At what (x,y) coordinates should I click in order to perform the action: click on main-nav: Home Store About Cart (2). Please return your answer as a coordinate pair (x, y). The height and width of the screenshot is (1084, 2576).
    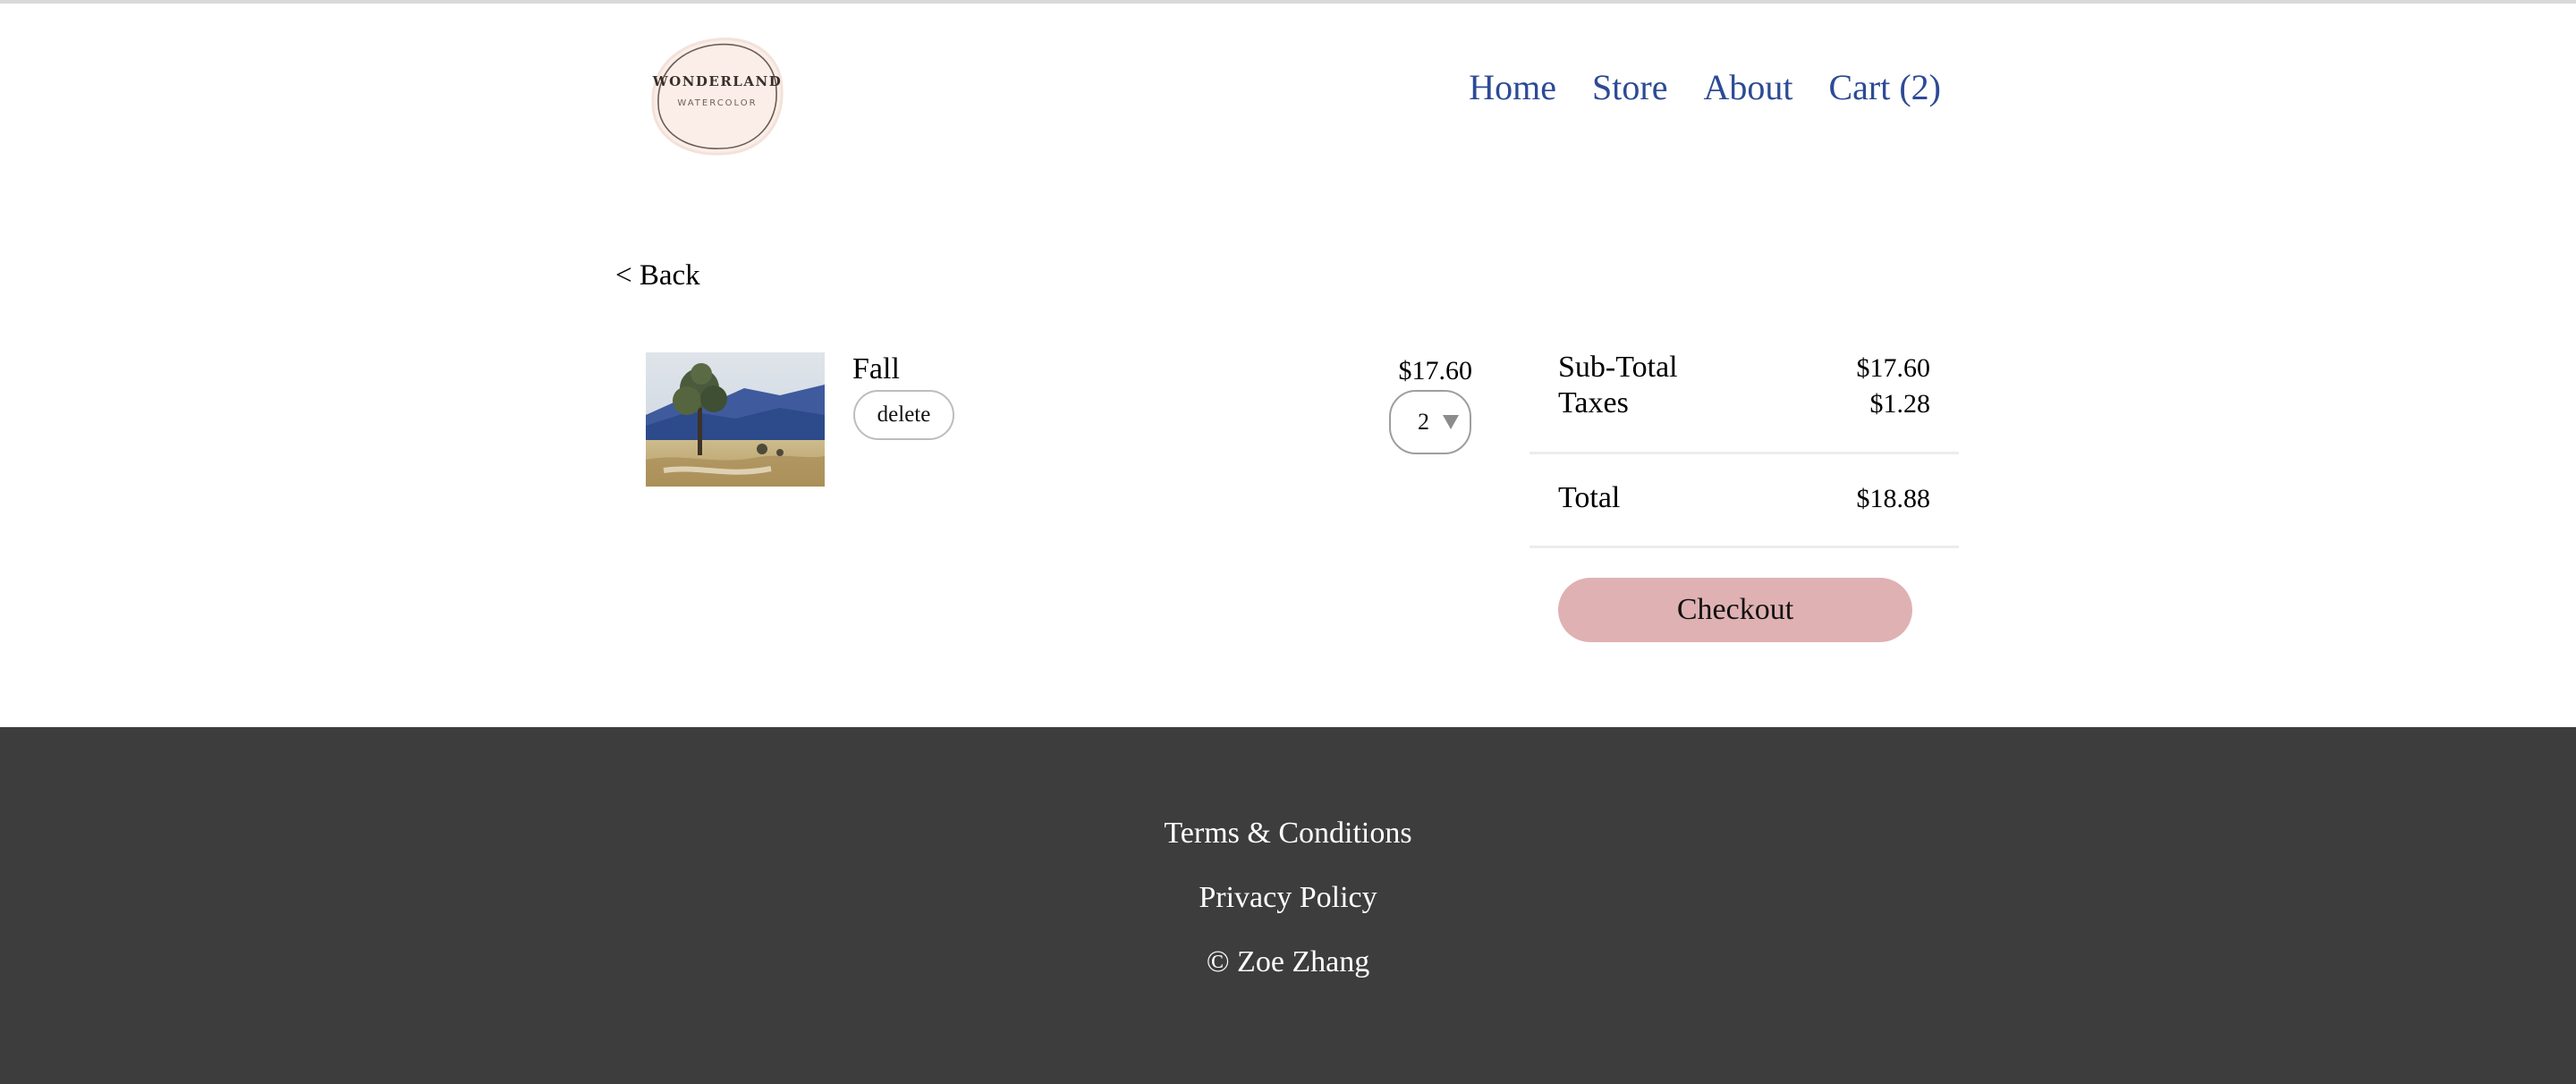
    Looking at the image, I should click on (1705, 88).